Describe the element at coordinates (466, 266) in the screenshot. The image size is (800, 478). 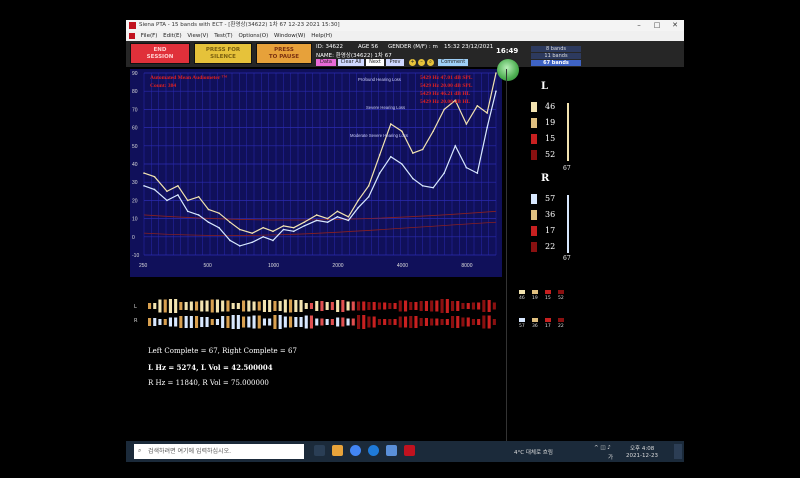
I see `x-tick-label: 8000` at that location.